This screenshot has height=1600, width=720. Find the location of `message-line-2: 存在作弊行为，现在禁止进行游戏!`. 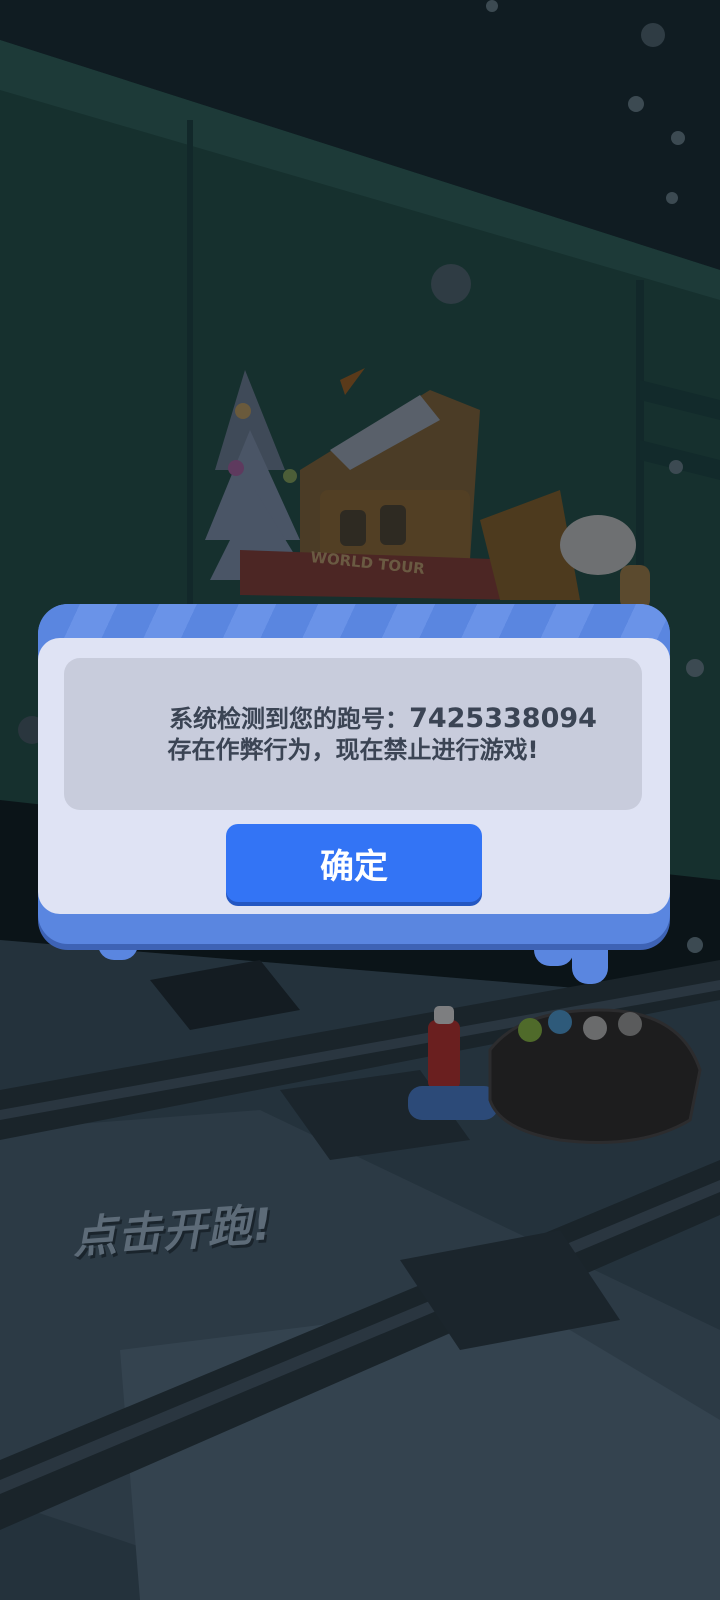

message-line-2: 存在作弊行为，现在禁止进行游戏! is located at coordinates (353, 749).